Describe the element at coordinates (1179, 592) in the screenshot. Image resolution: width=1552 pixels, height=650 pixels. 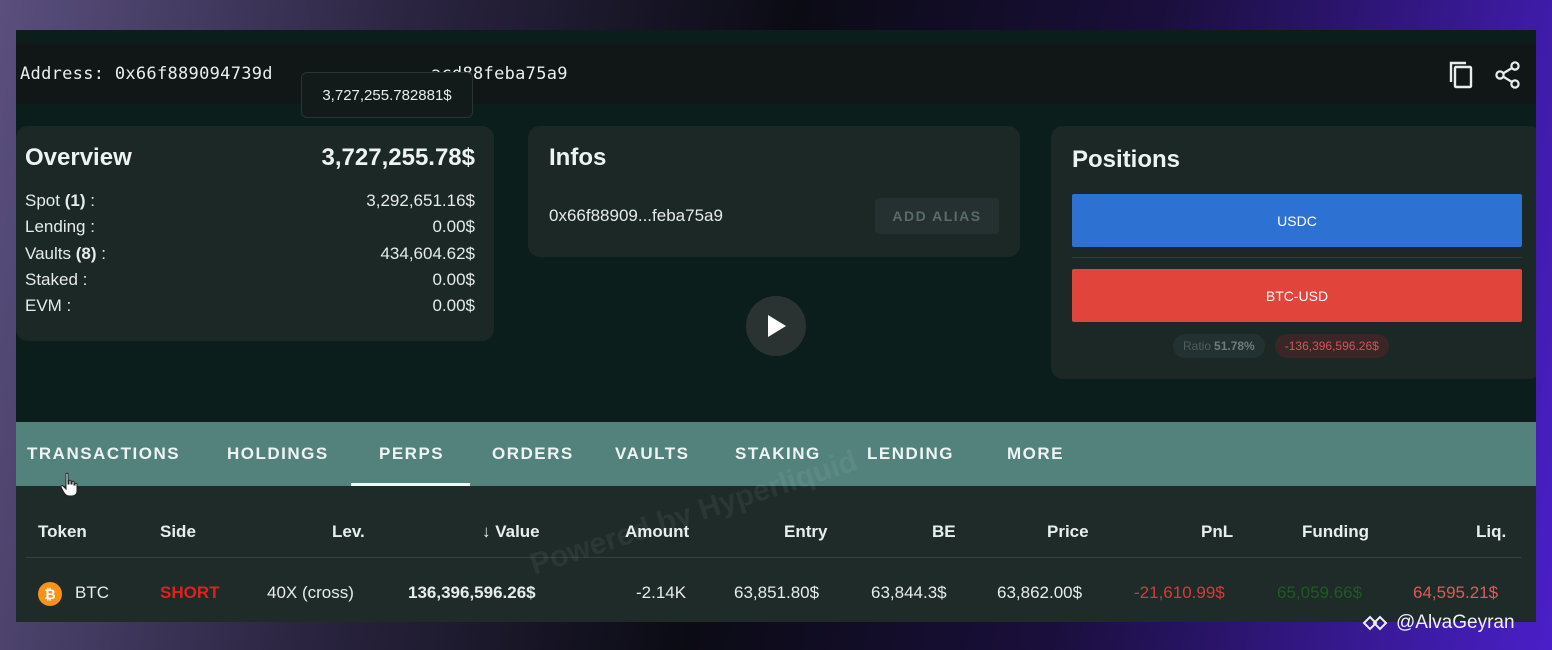
I see `cell-pnl: -21,610.99$` at that location.